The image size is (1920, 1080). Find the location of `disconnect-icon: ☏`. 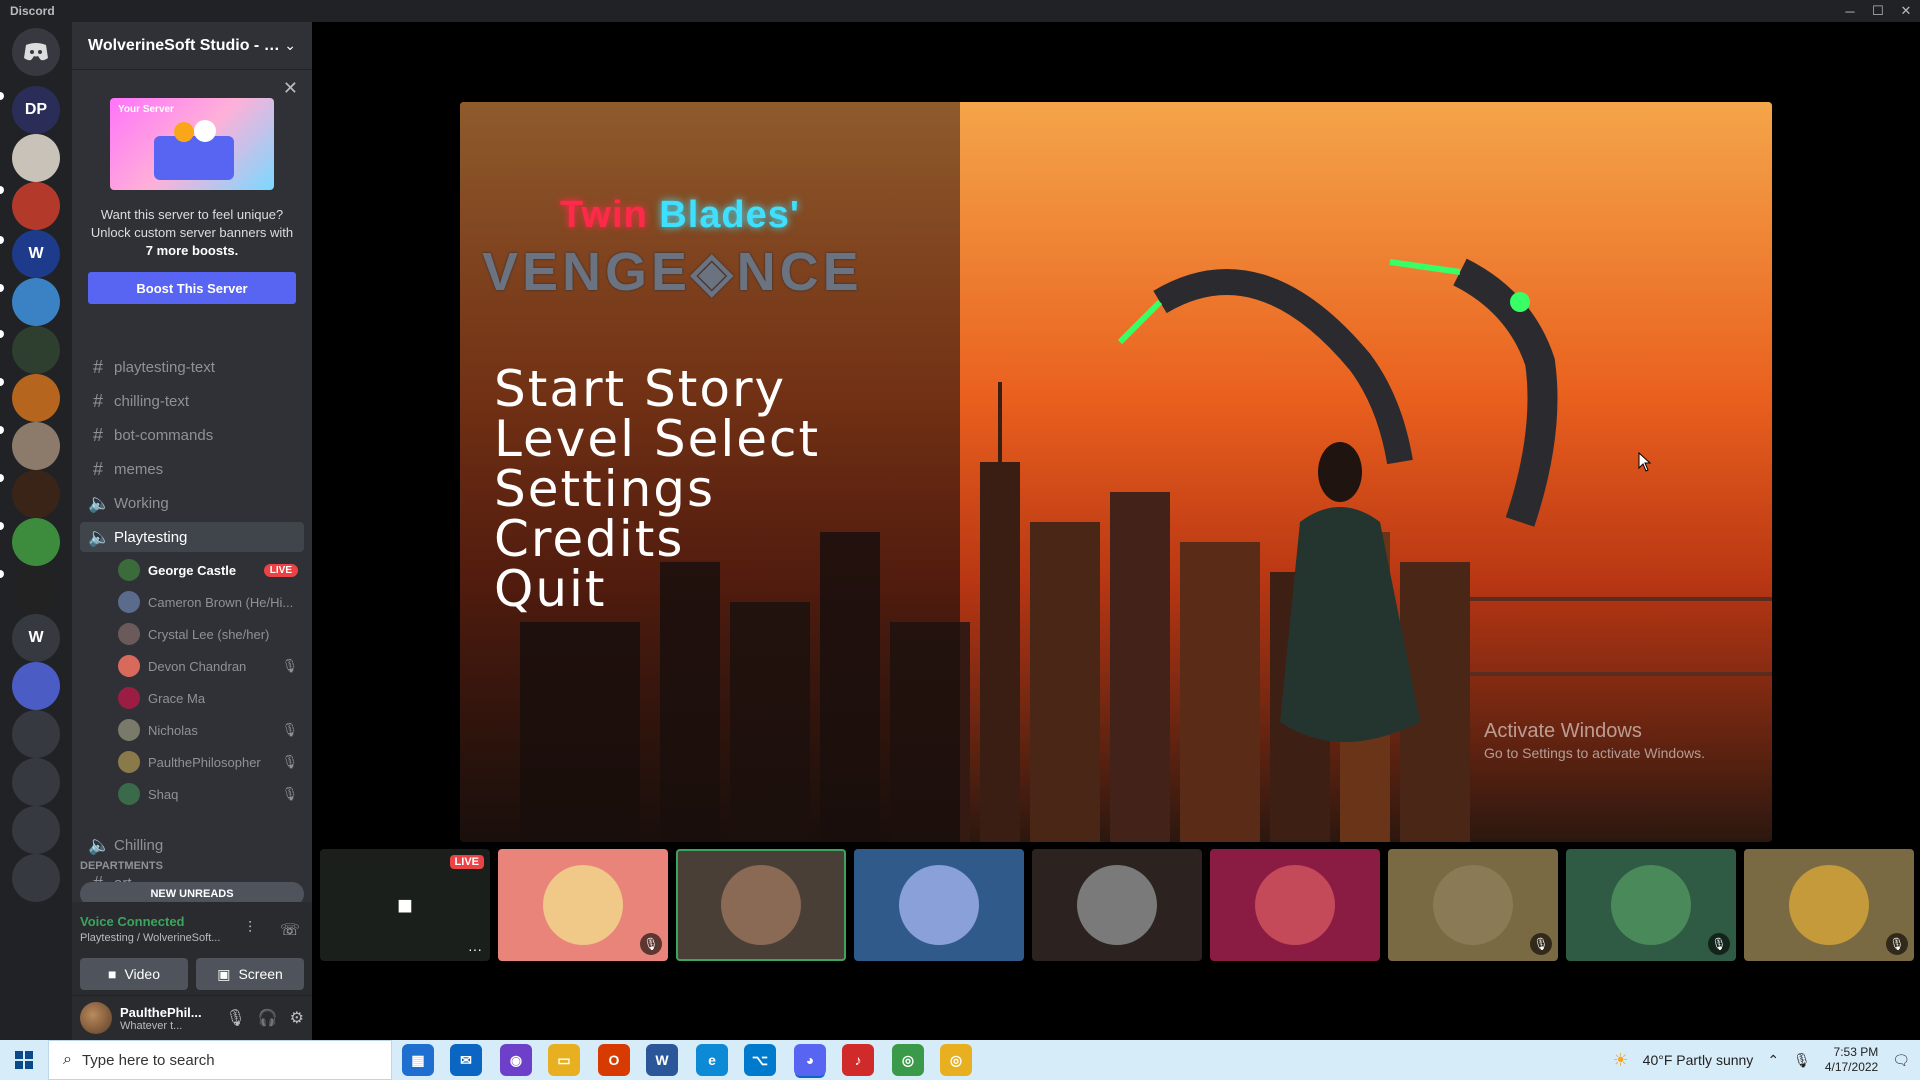

disconnect-icon: ☏ is located at coordinates (290, 930).